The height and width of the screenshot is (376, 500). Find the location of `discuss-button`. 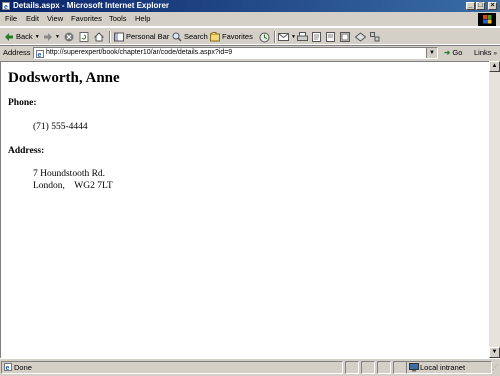

discuss-button is located at coordinates (332, 37).